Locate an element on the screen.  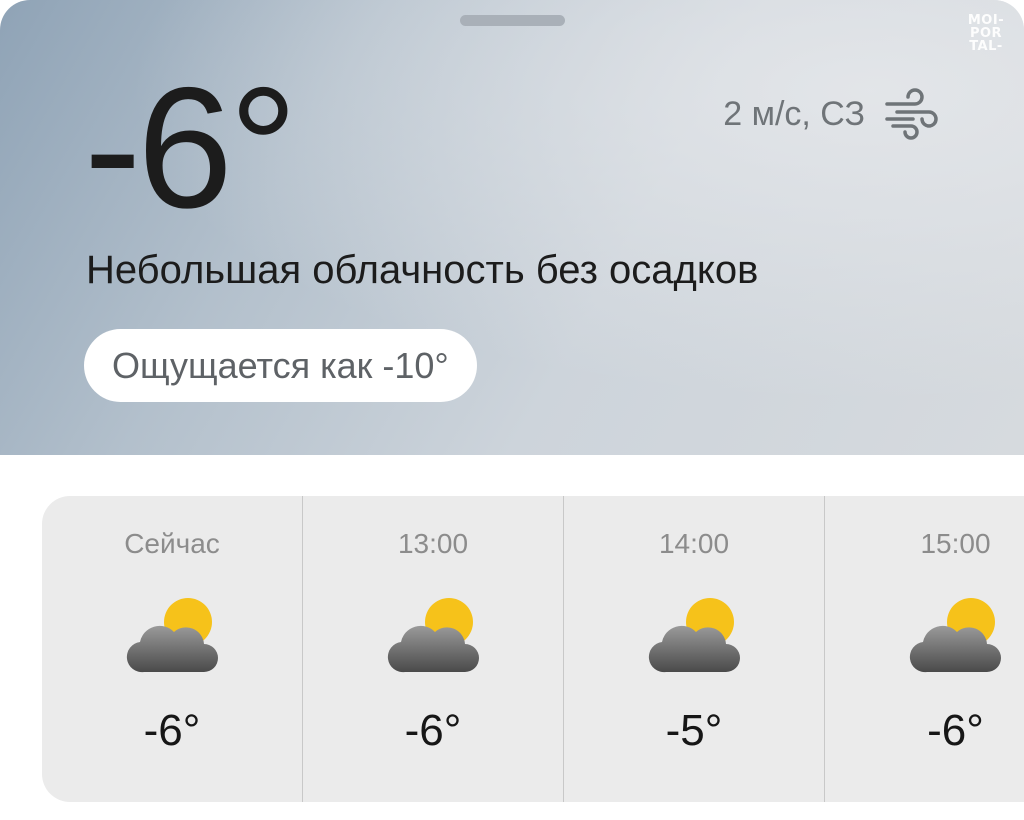
current-temperature: -6° is located at coordinates (191, 148).